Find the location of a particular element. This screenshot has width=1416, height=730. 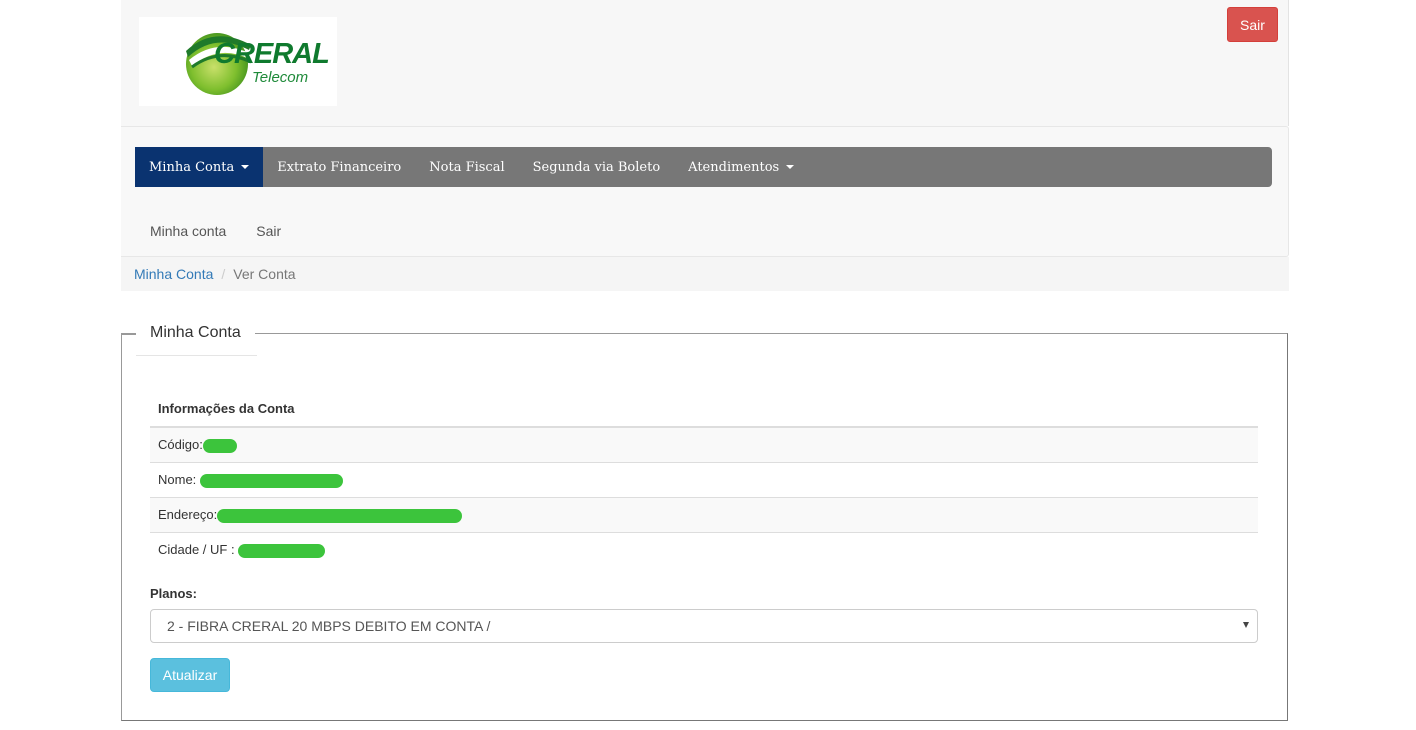

nav-minha-conta: Minha Conta is located at coordinates (199, 167).